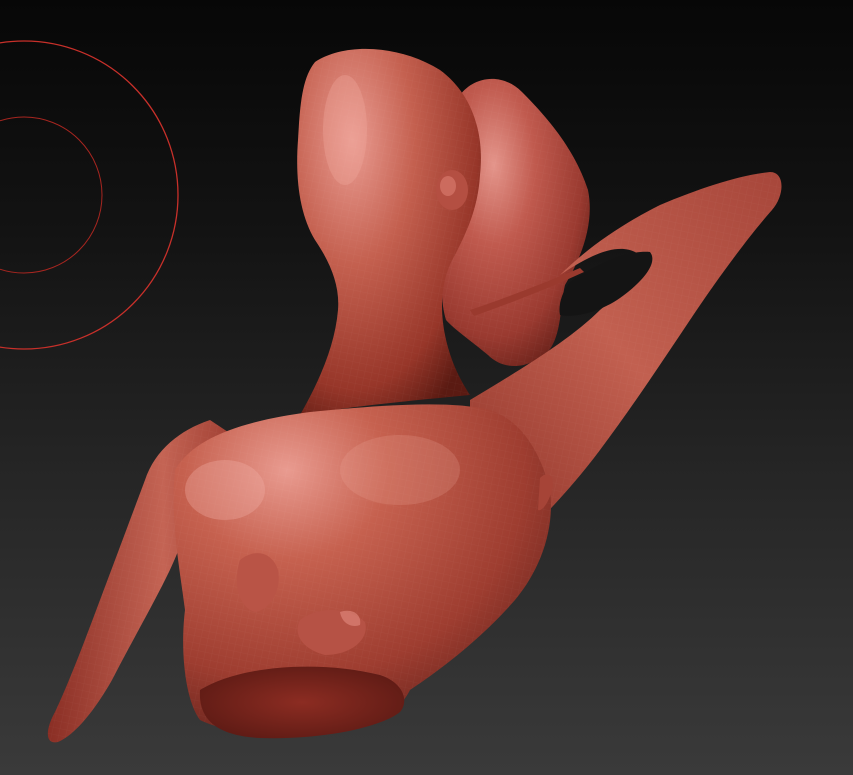 Image resolution: width=853 pixels, height=775 pixels. I want to click on base-cut, so click(302, 702).